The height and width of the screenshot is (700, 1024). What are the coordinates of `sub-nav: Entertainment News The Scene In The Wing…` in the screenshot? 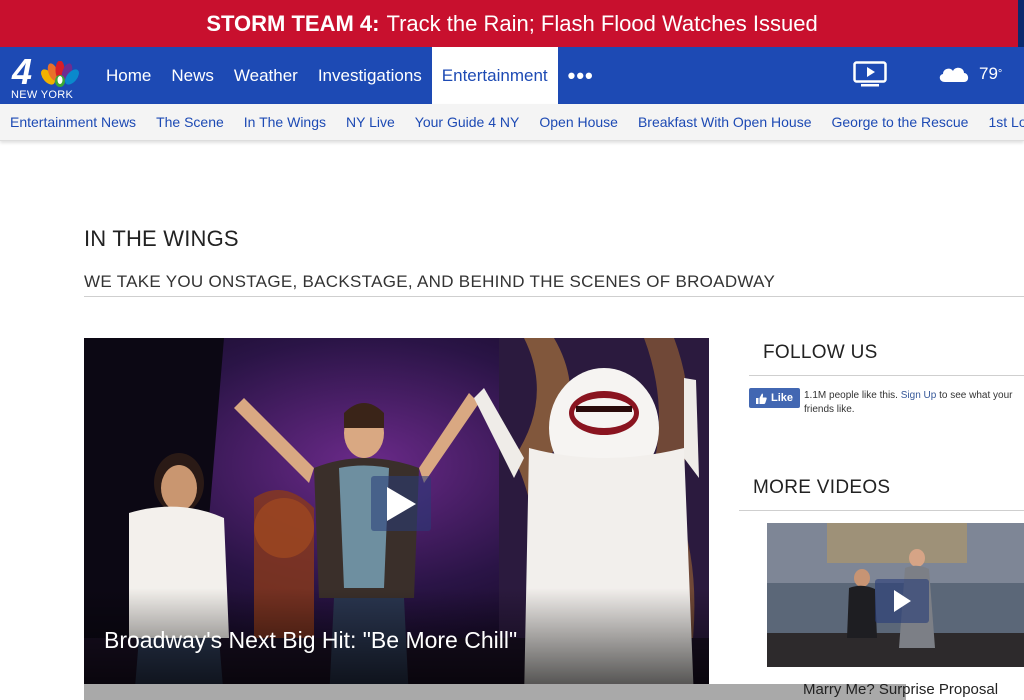 It's located at (512, 122).